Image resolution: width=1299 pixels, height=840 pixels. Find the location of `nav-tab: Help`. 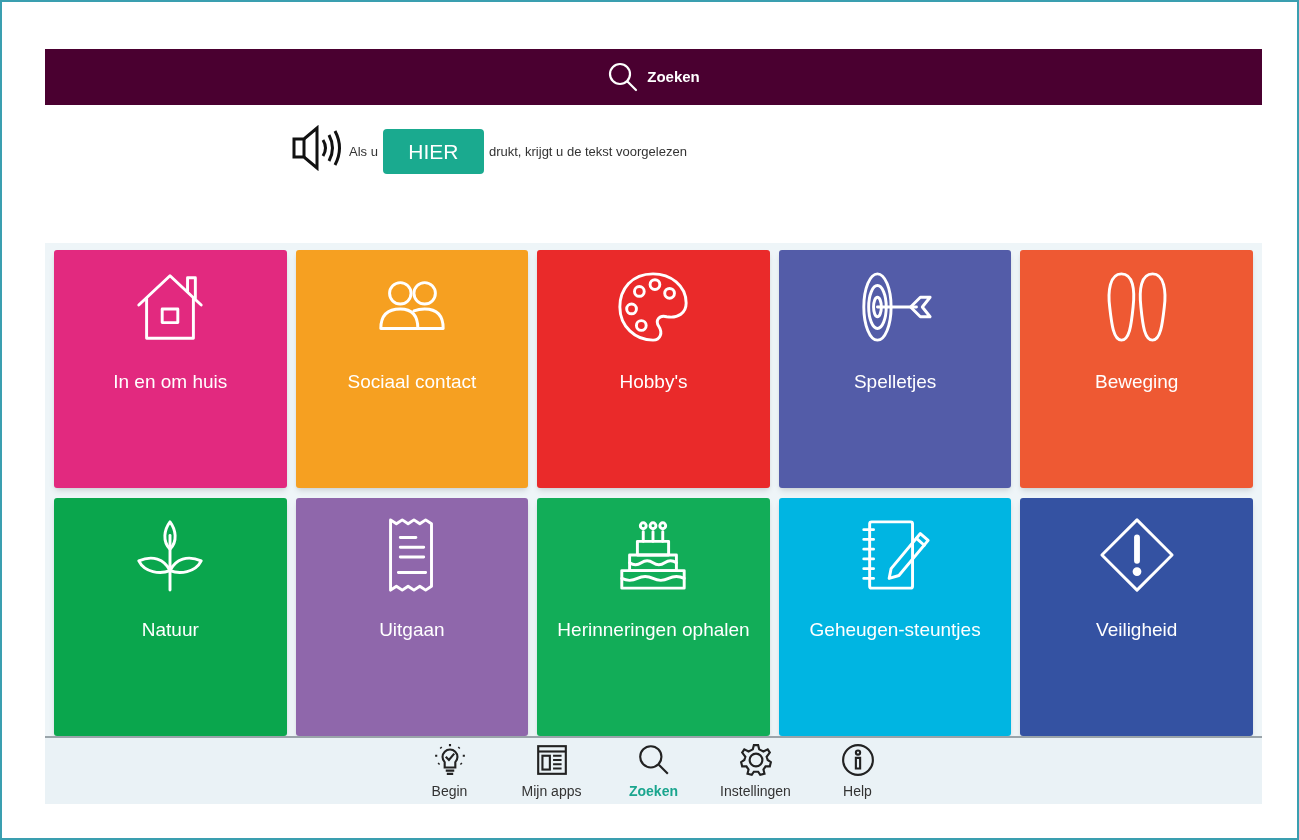

nav-tab: Help is located at coordinates (857, 773).